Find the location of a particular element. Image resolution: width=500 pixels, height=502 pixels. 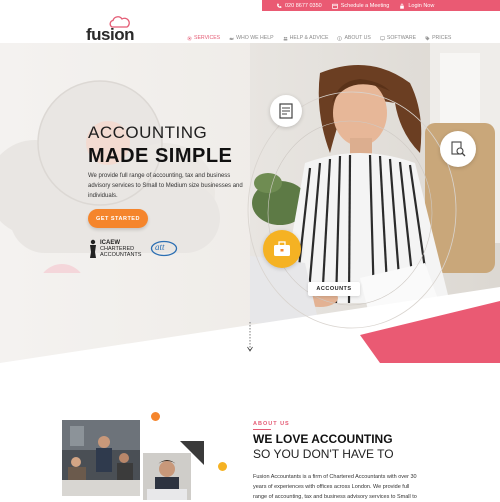

nav-label: HELP & ADVICE is located at coordinates (309, 38).